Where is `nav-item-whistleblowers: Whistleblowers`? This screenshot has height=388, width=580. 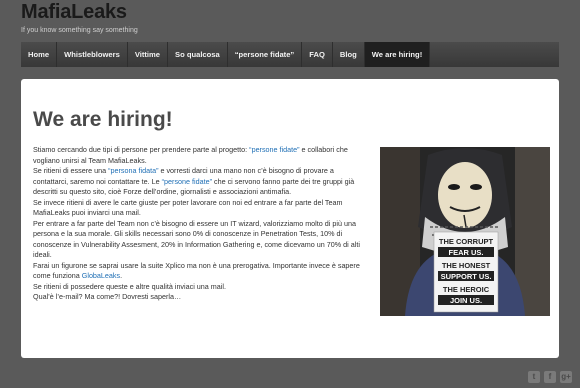
nav-item-whistleblowers: Whistleblowers is located at coordinates (92, 54).